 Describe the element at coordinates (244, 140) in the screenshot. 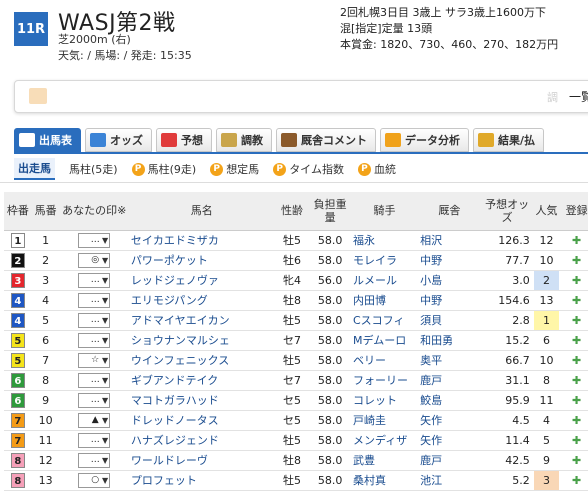

I see `tab-3: 調教` at that location.